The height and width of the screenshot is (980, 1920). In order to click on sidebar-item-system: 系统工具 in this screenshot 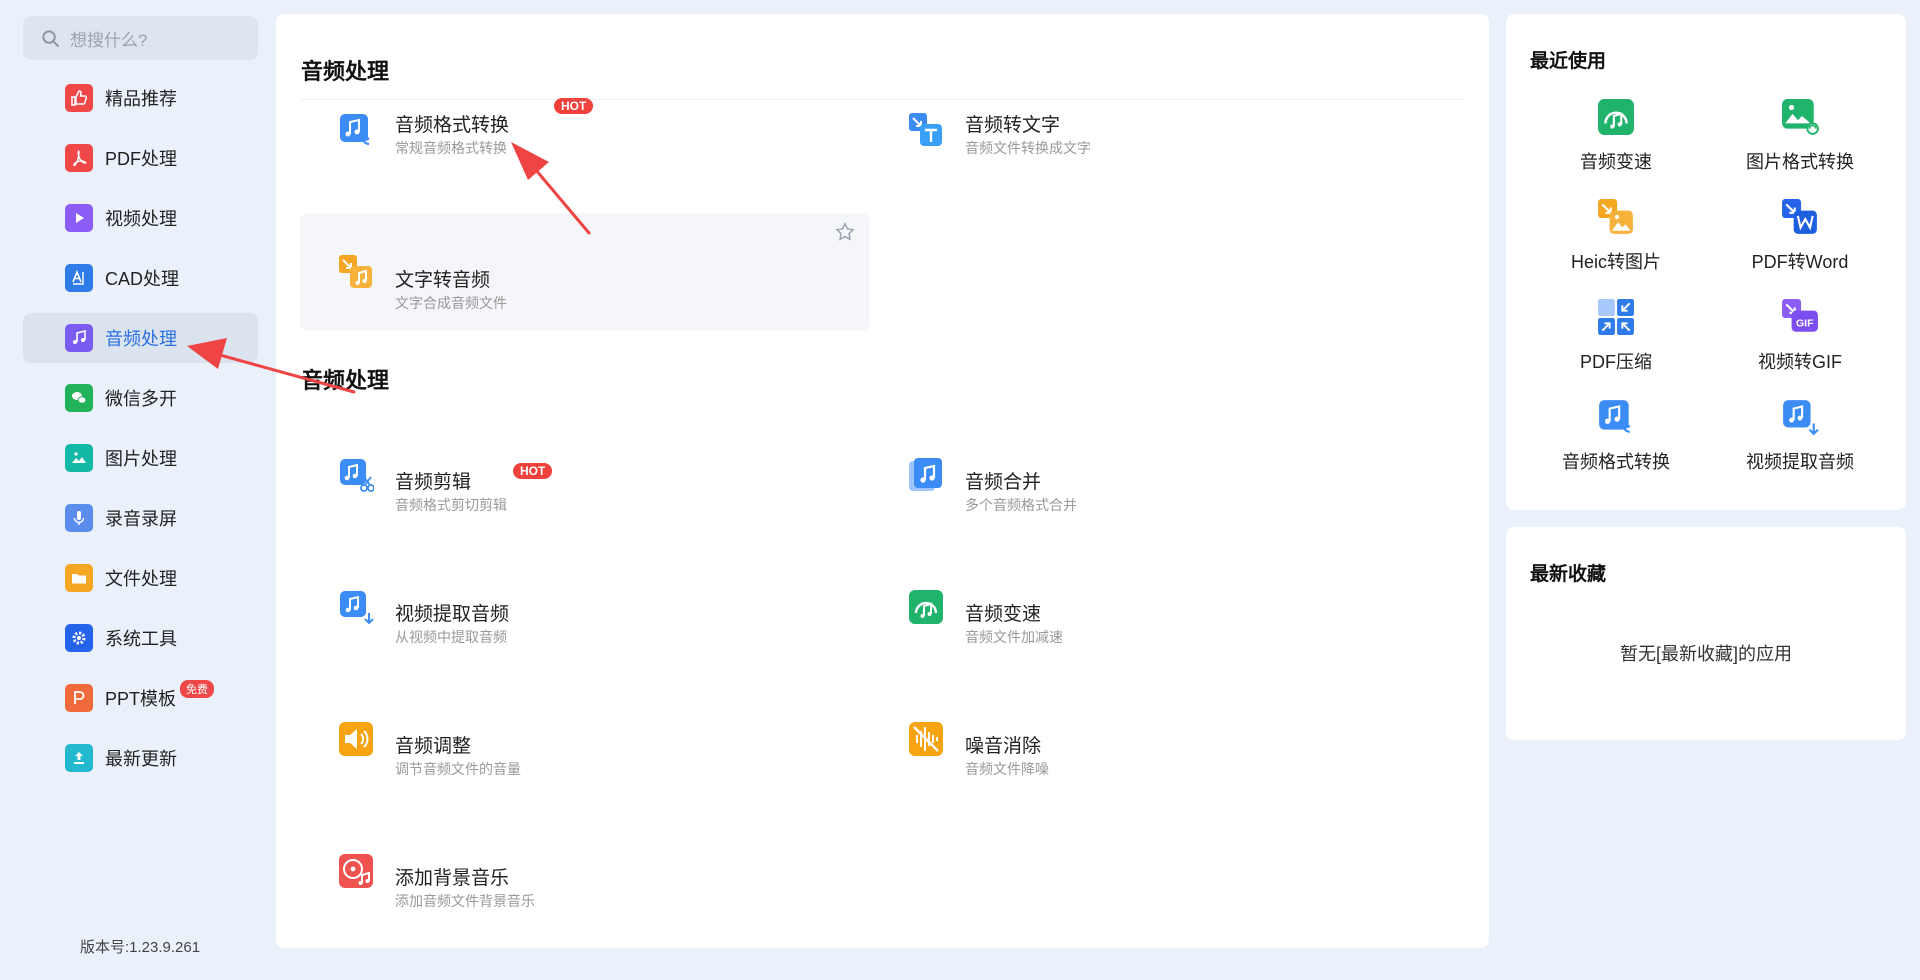, I will do `click(140, 638)`.